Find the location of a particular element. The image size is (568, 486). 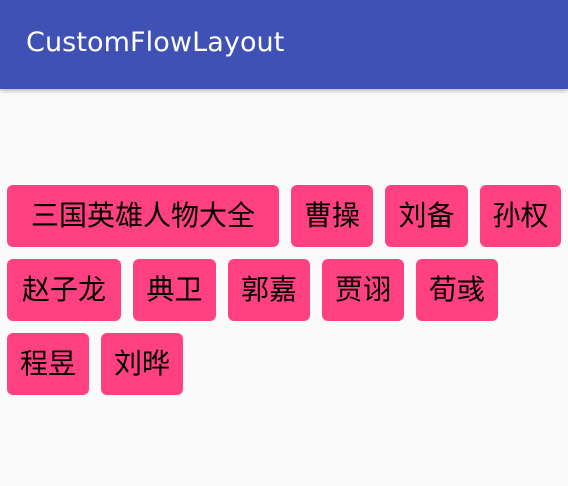

tag-item: 典卫 is located at coordinates (174, 290).